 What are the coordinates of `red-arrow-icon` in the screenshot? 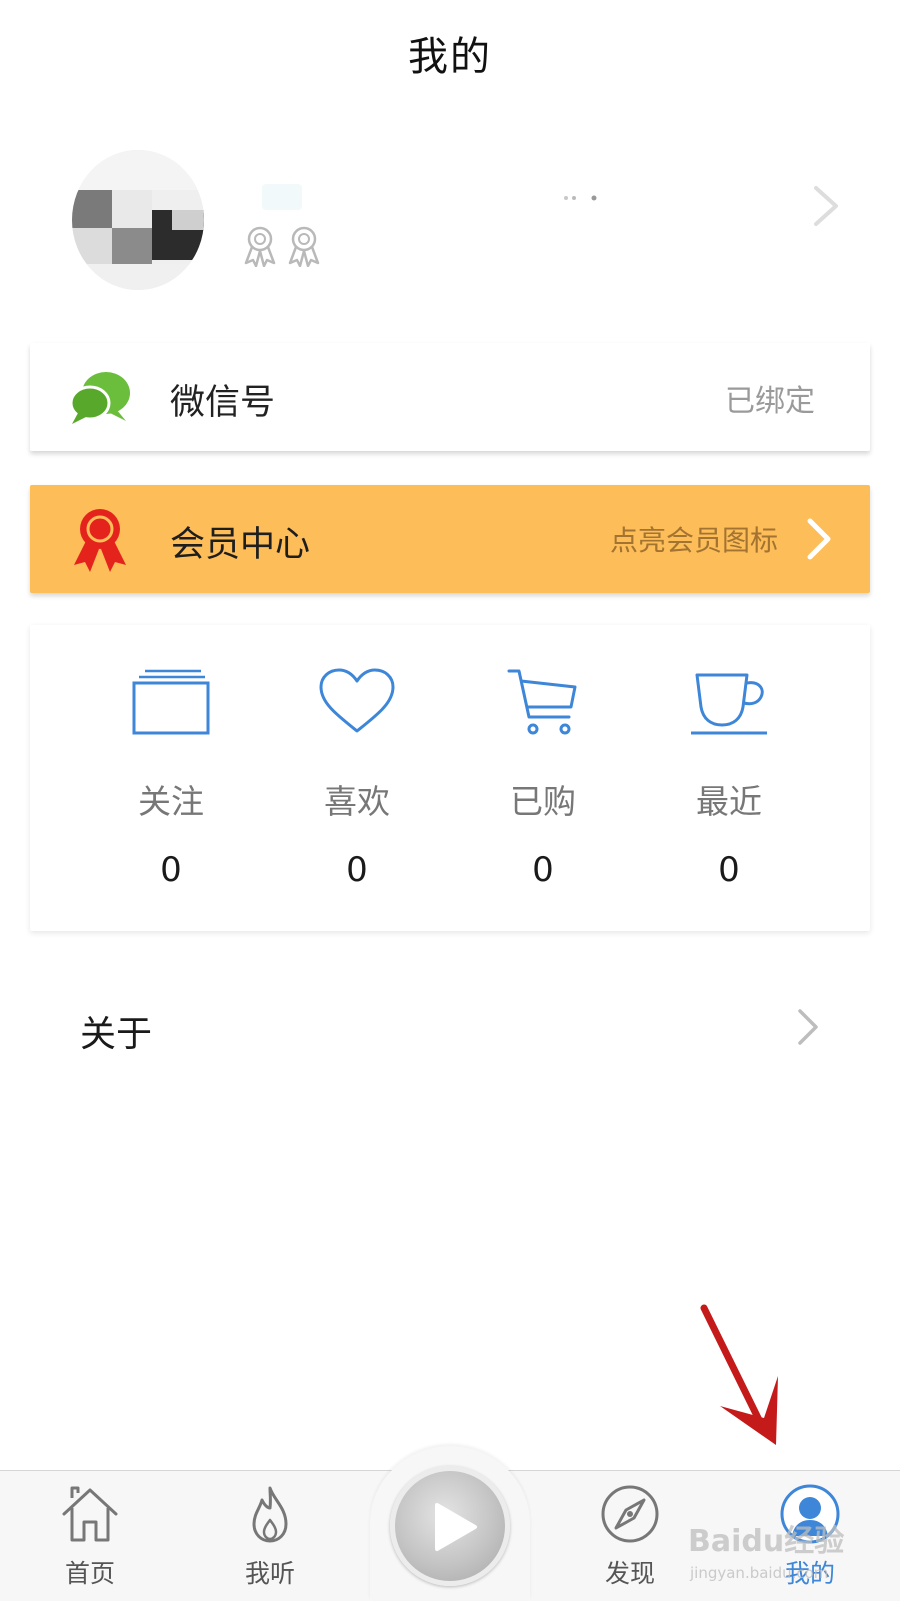 It's located at (739, 1374).